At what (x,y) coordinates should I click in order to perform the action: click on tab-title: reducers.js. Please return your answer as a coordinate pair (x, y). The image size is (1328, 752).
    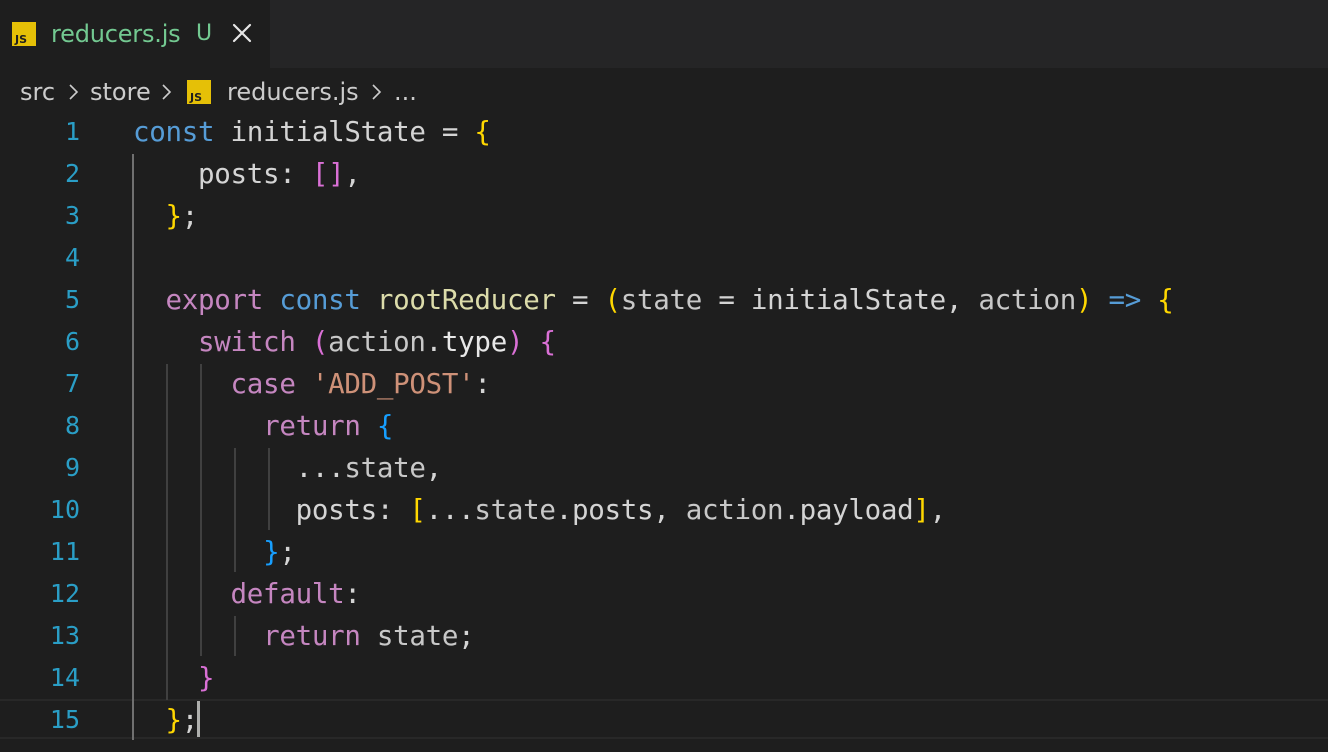
    Looking at the image, I should click on (116, 34).